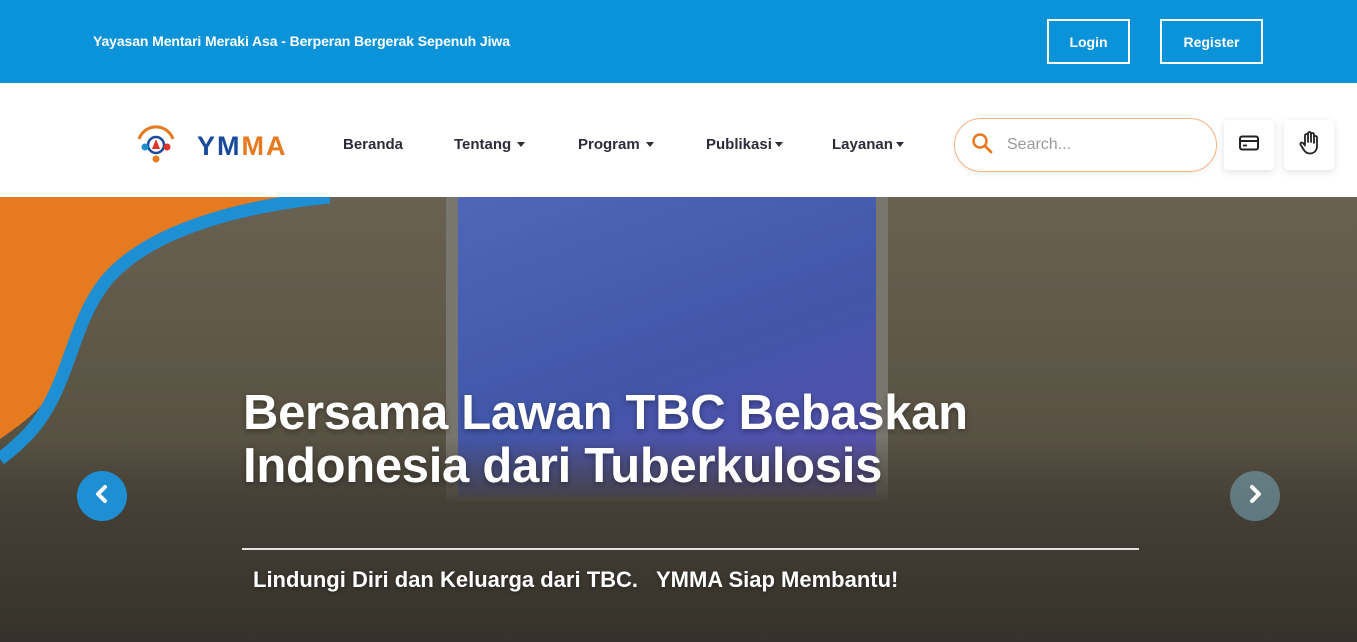  I want to click on register-button: Register, so click(1211, 41).